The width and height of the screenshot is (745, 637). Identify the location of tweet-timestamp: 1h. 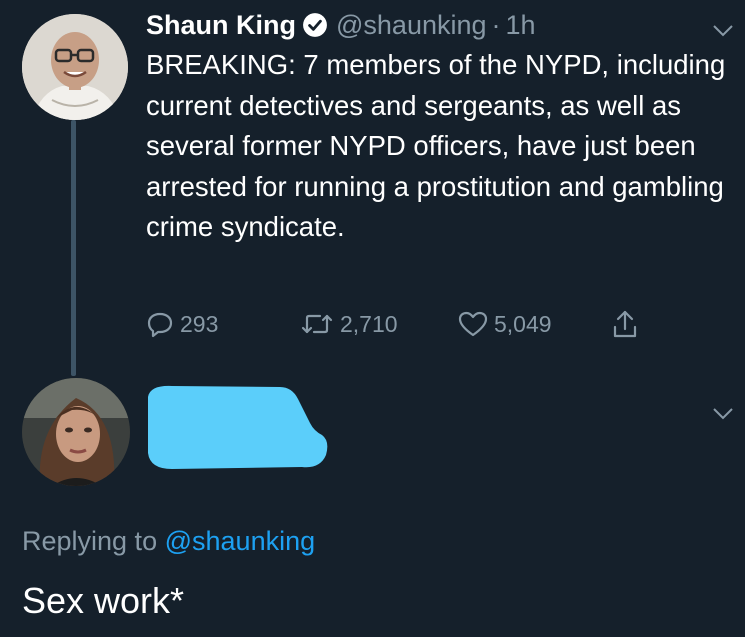
(521, 25).